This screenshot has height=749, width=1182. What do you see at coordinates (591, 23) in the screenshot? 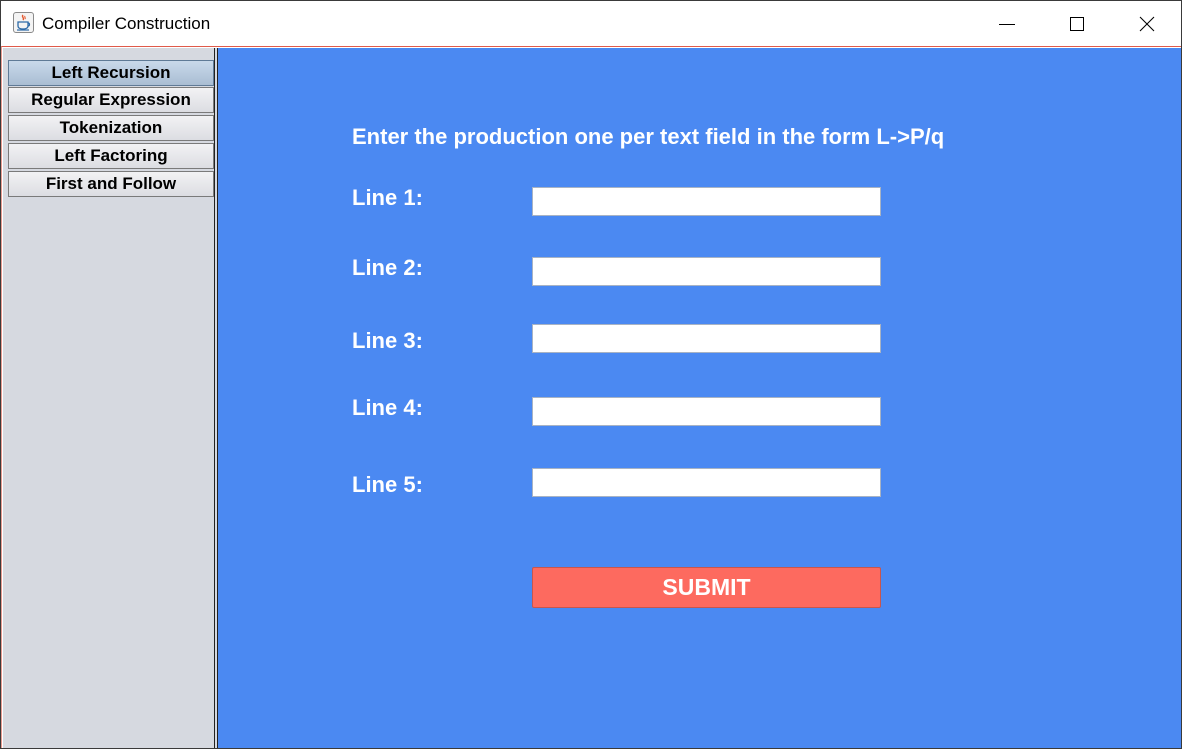
I see `title-bar: Compiler Construction` at bounding box center [591, 23].